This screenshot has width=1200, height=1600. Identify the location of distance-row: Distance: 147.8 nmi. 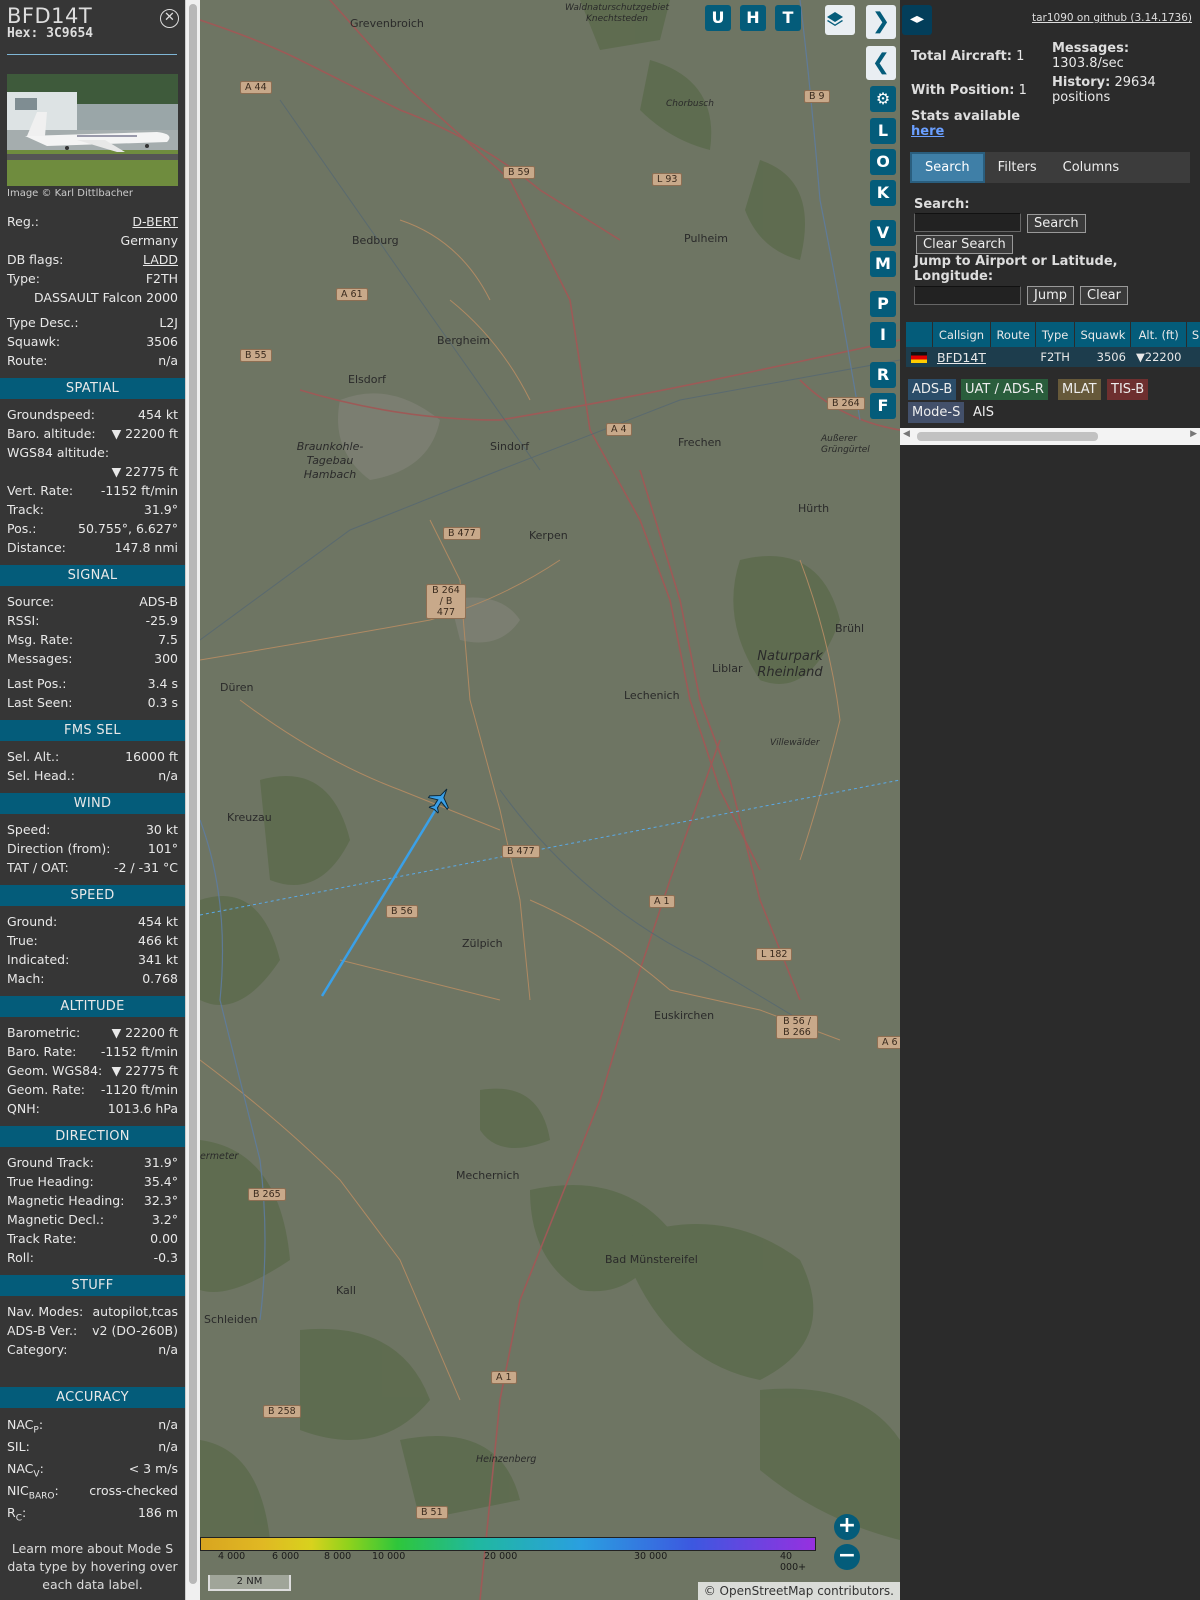
(92, 547).